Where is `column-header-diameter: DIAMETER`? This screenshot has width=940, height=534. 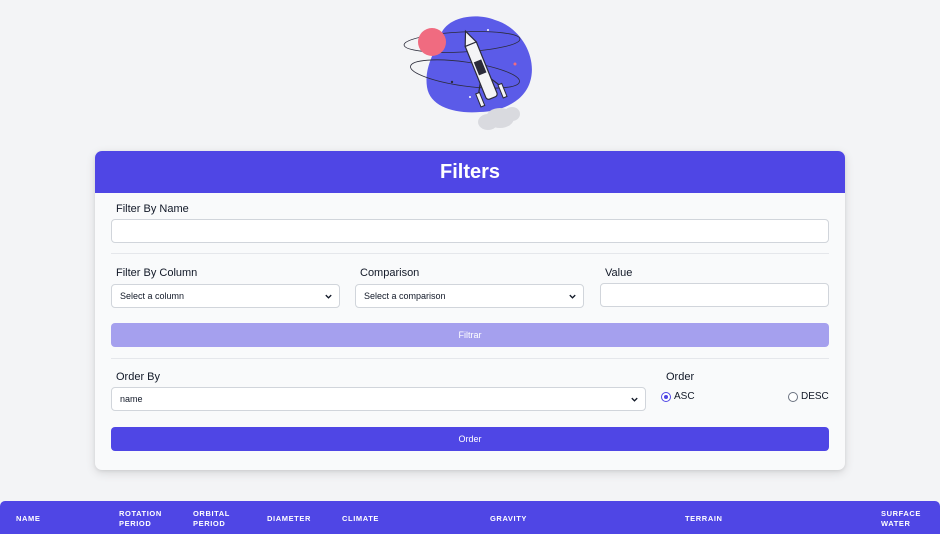
column-header-diameter: DIAMETER is located at coordinates (289, 519).